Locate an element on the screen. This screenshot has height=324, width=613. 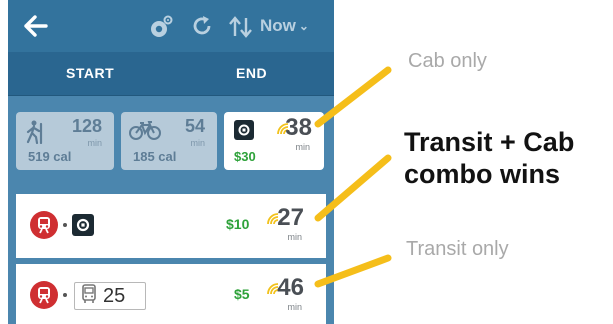
combo-line-1: Transit + Cab is located at coordinates (489, 142).